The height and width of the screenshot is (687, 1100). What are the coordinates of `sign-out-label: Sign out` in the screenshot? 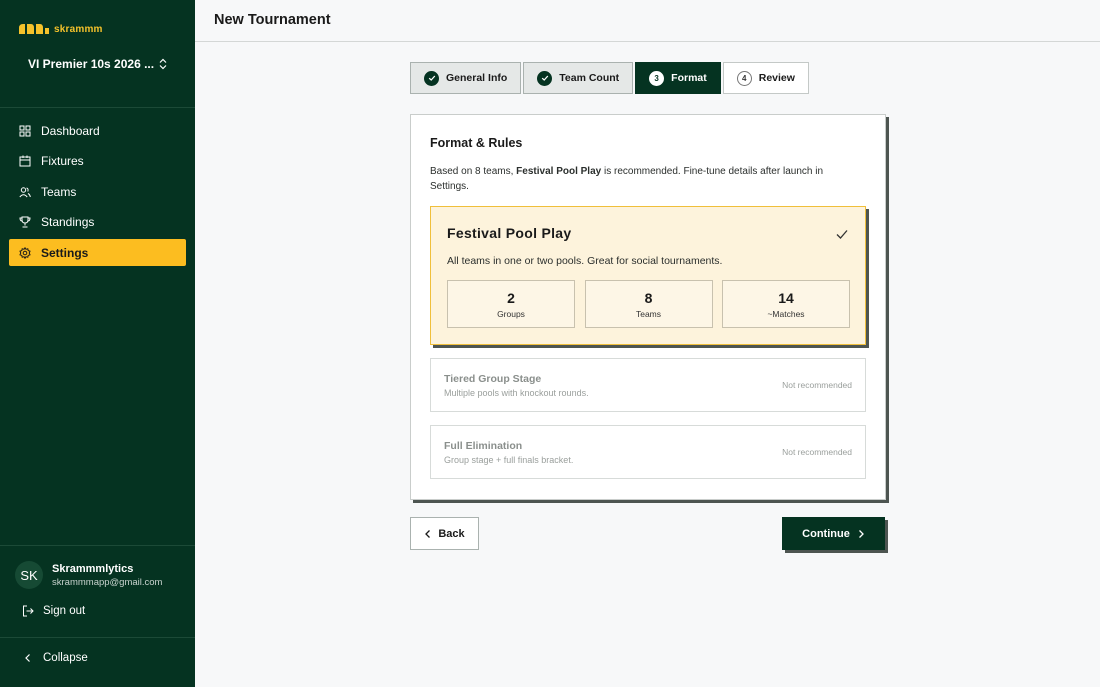 It's located at (64, 611).